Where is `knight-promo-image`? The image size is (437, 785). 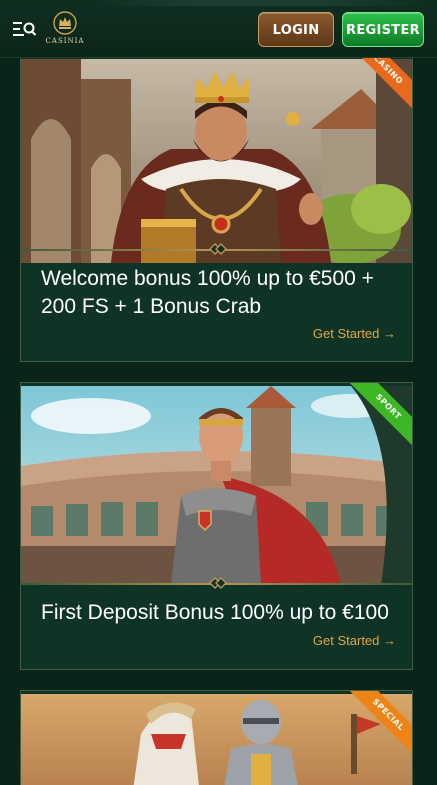
knight-promo-image is located at coordinates (216, 739).